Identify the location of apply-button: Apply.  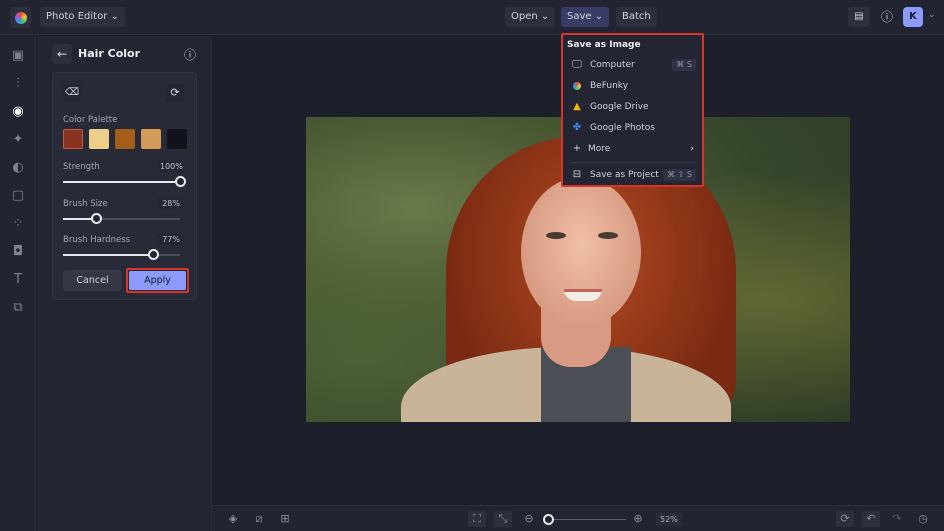
(157, 280).